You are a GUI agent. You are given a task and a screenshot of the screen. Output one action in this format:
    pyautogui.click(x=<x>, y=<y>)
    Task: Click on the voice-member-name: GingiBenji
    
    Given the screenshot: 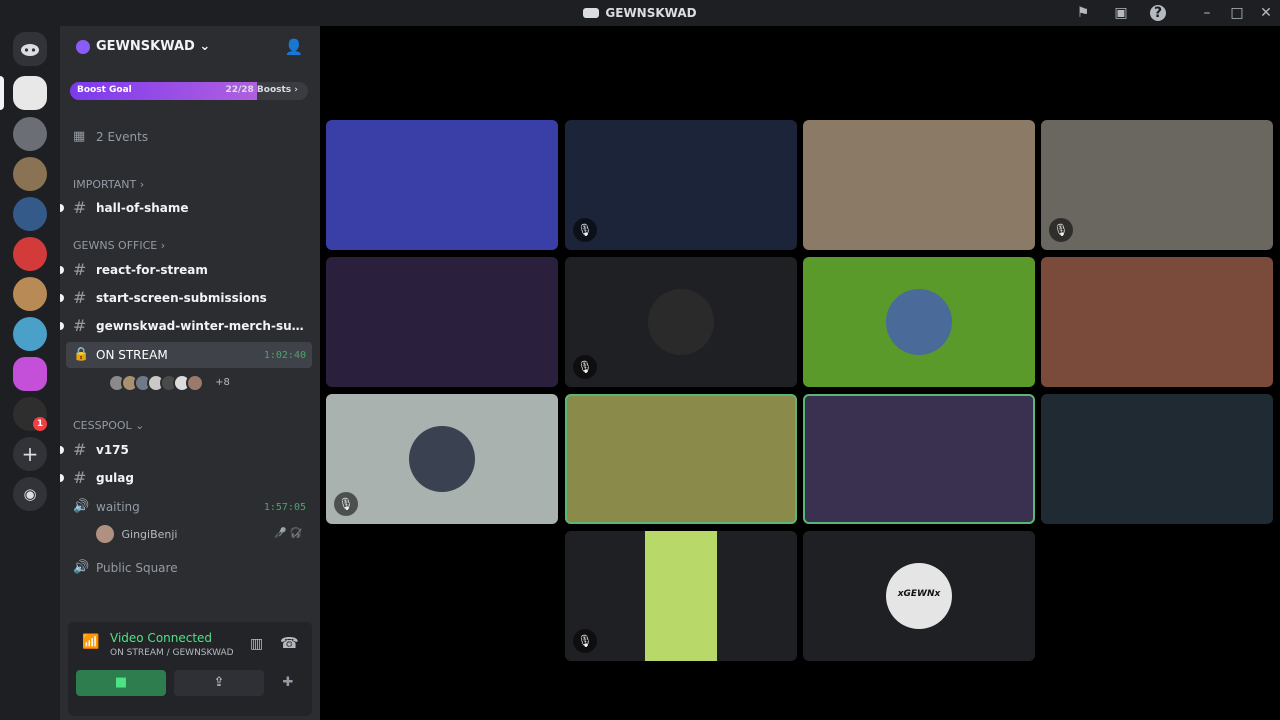 What is the action you would take?
    pyautogui.click(x=149, y=534)
    